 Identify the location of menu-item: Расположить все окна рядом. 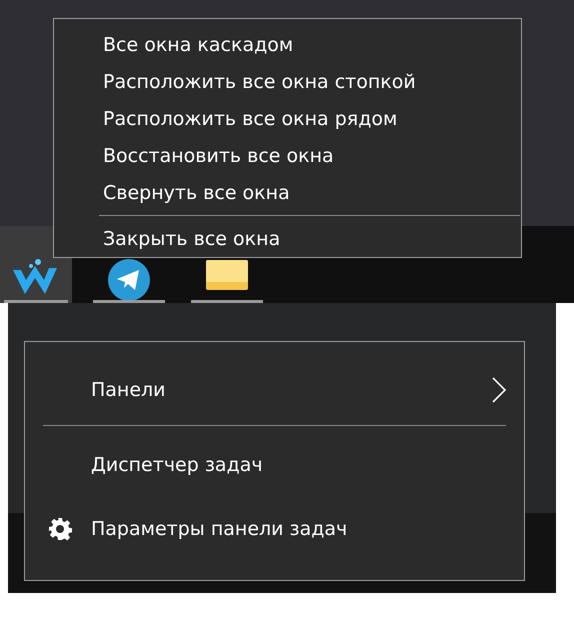
(287, 119).